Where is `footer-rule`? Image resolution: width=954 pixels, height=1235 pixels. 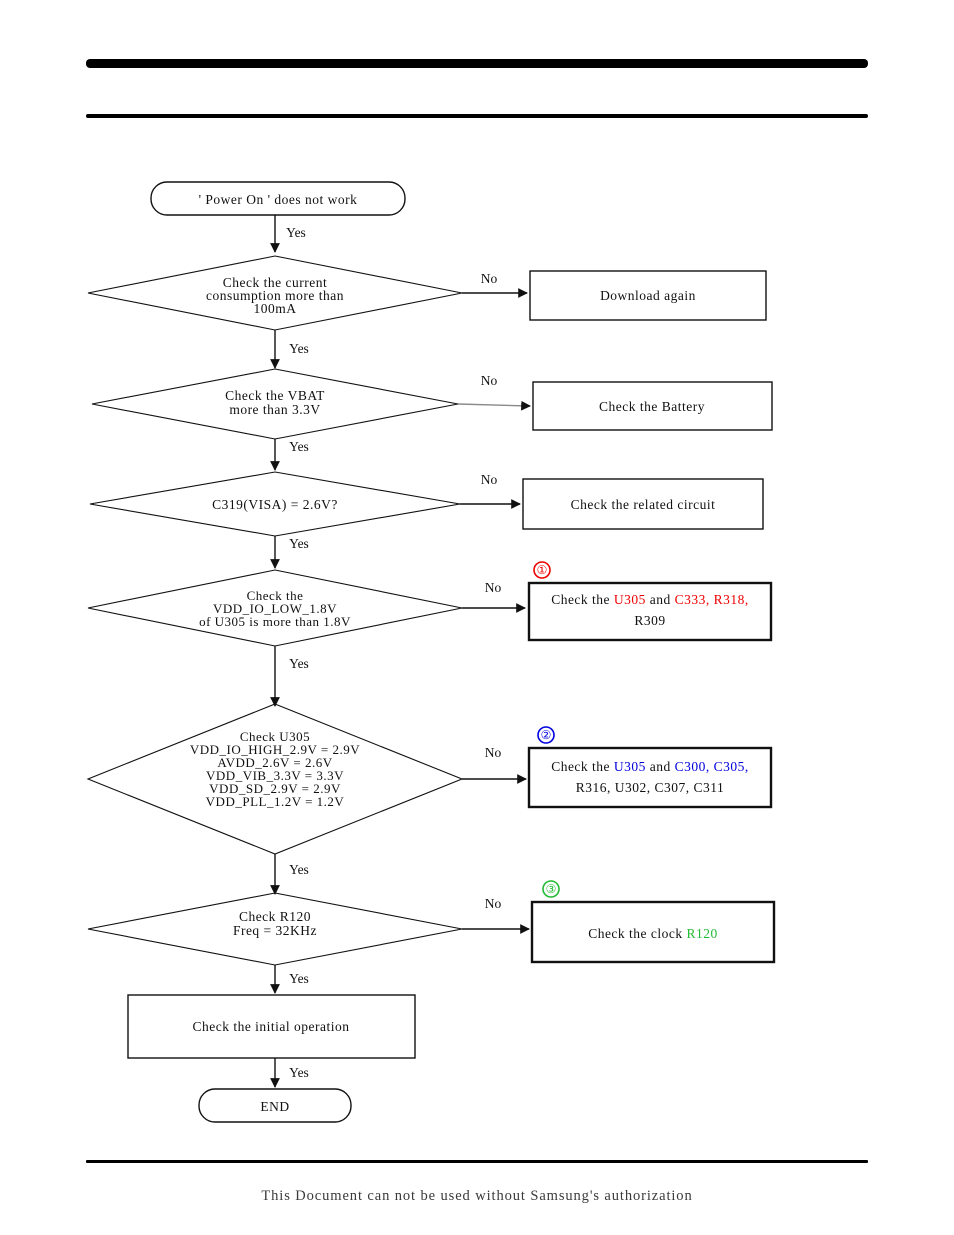 footer-rule is located at coordinates (477, 1161).